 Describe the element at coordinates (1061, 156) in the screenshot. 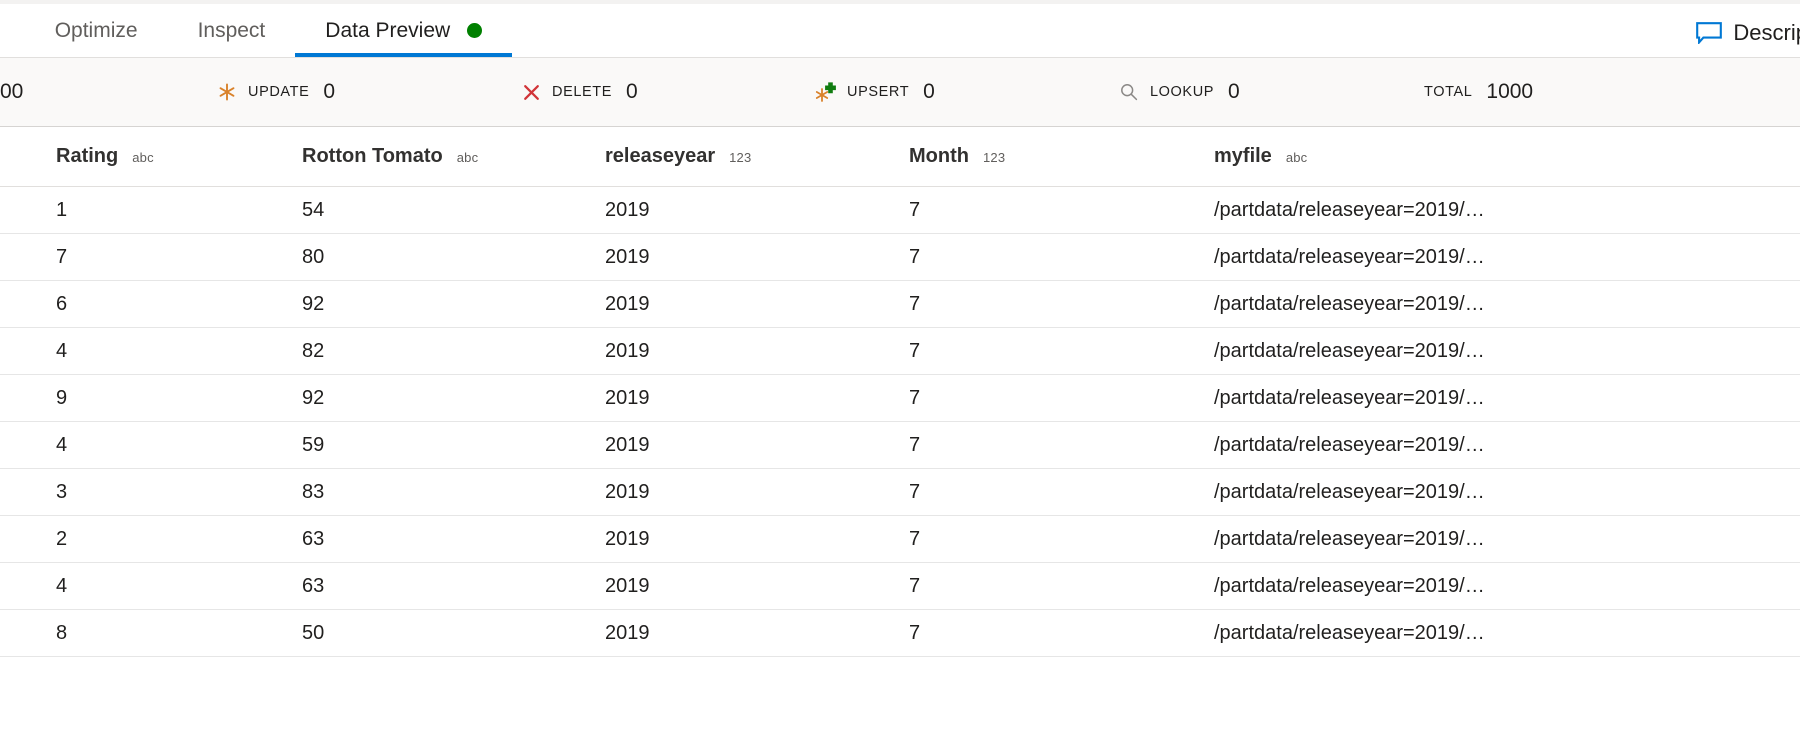

I see `column-header-month: Month 123` at that location.